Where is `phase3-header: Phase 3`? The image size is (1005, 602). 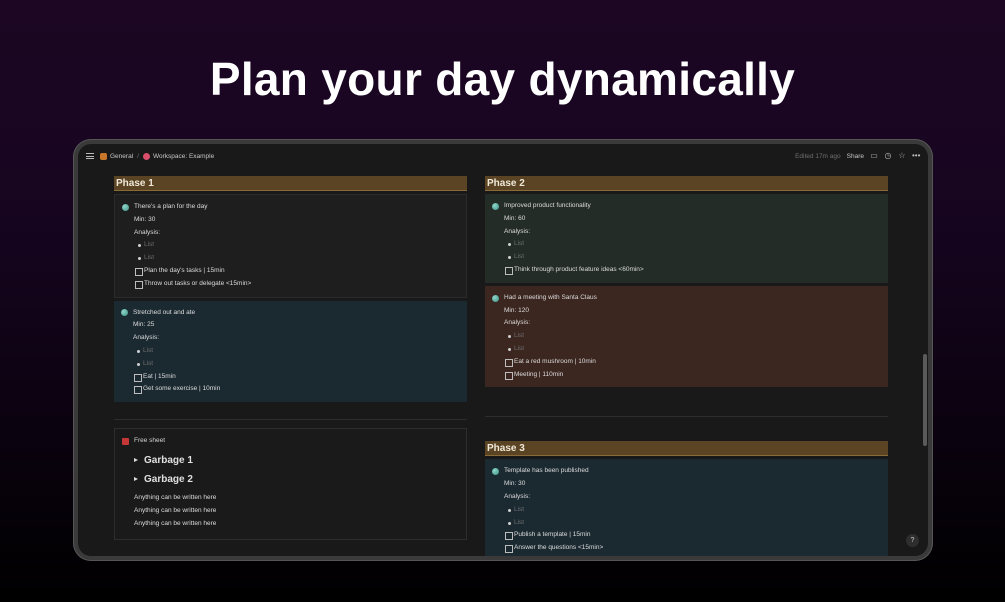 phase3-header: Phase 3 is located at coordinates (686, 449).